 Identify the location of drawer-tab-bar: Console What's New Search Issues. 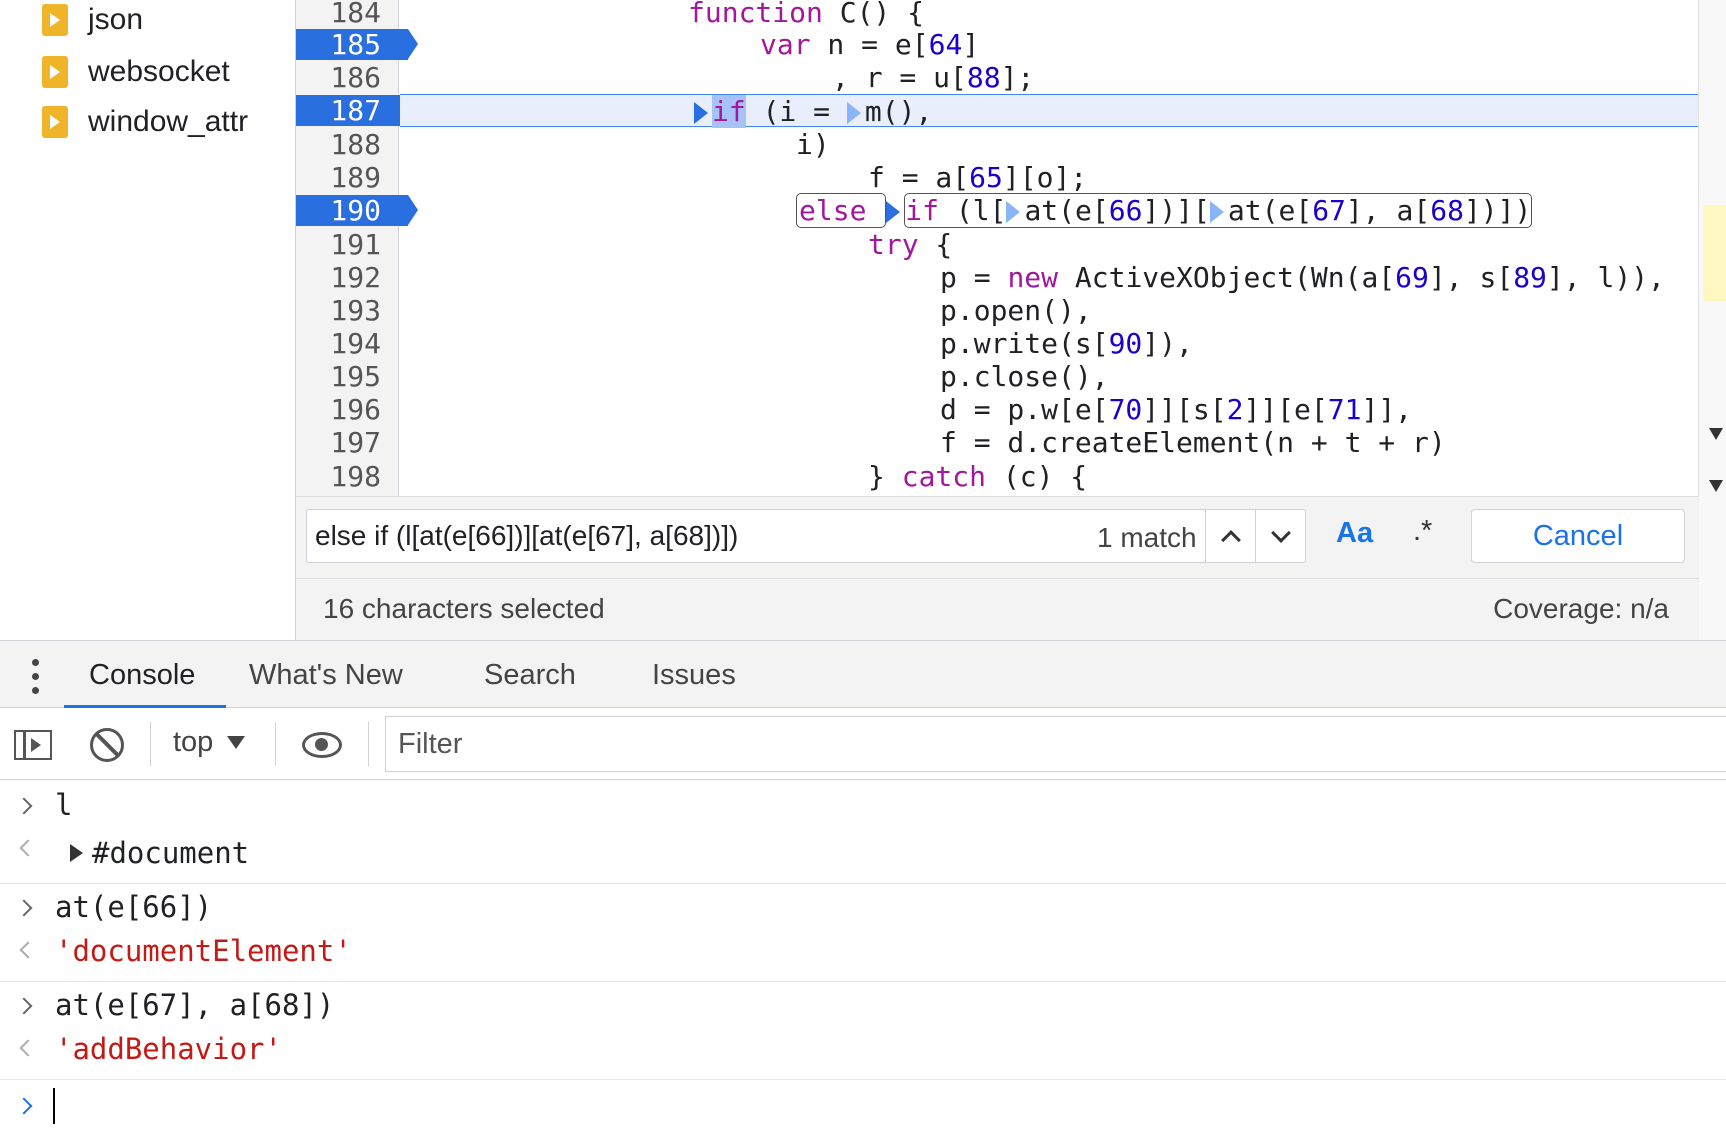
(863, 674).